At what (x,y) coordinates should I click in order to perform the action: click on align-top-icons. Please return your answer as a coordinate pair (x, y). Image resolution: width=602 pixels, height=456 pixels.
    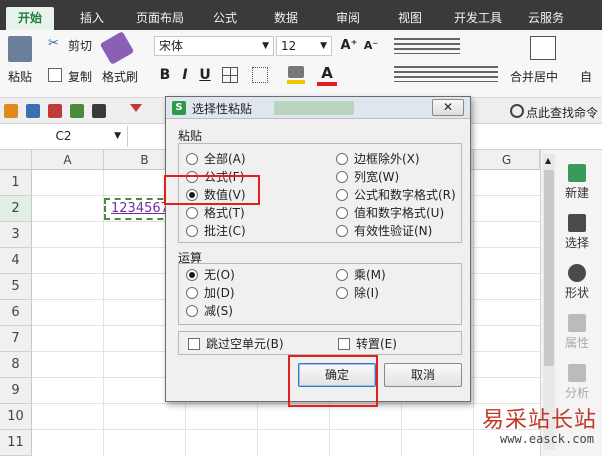
    Looking at the image, I should click on (427, 46).